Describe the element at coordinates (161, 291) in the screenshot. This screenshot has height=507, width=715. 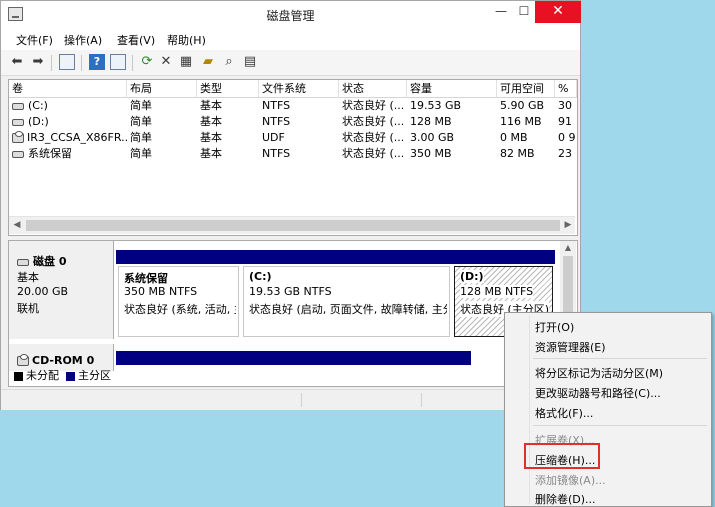
I see `partition-size: 350 MB NTFS` at that location.